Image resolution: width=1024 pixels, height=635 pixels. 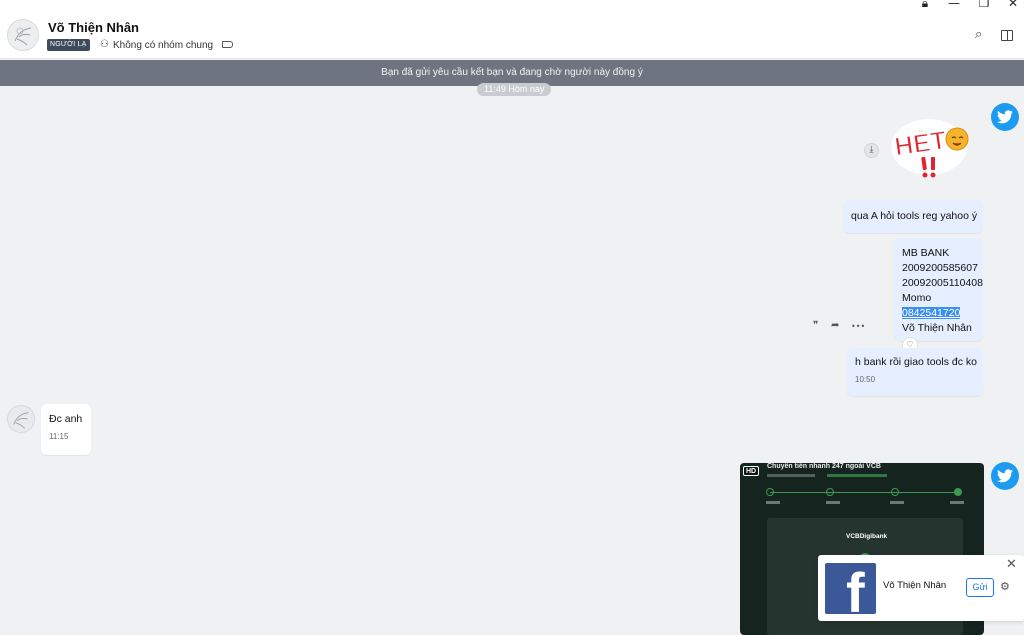 I want to click on more-options-icon: •••, so click(x=858, y=326).